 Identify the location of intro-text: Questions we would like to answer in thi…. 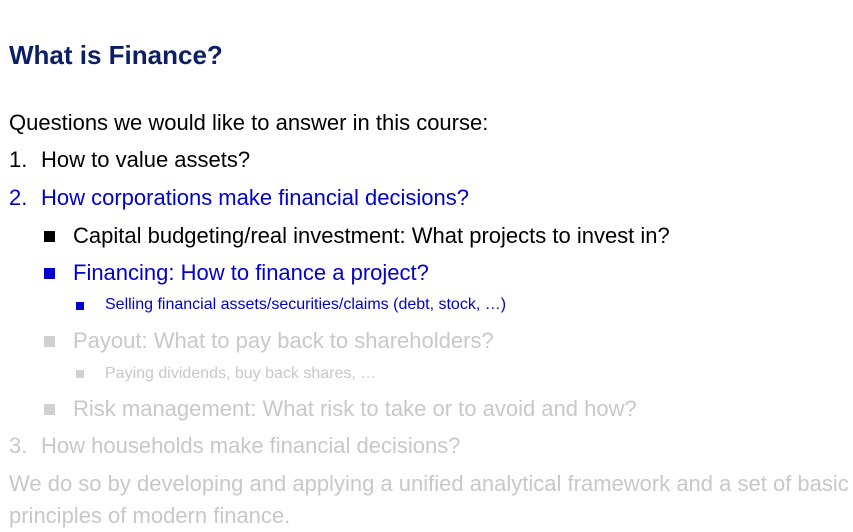
(249, 122).